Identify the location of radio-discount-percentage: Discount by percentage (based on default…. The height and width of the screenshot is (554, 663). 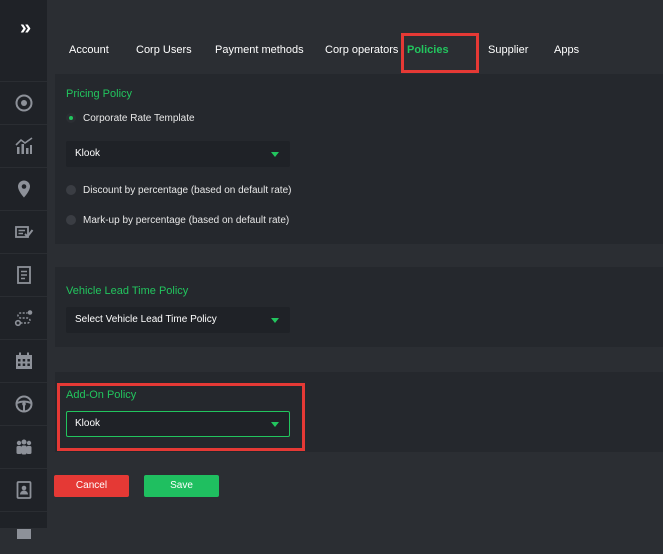
(178, 190).